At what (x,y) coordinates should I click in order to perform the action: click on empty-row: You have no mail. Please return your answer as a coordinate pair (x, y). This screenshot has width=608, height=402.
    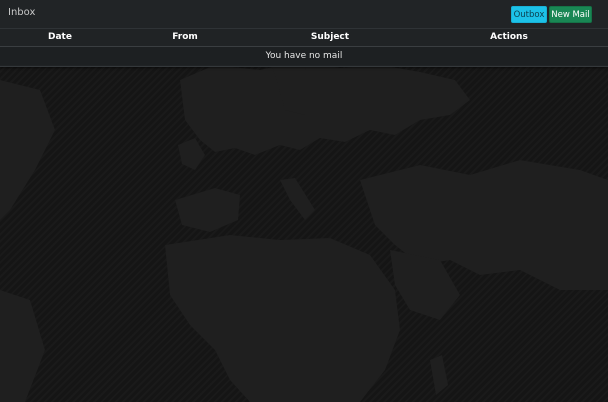
    Looking at the image, I should click on (304, 55).